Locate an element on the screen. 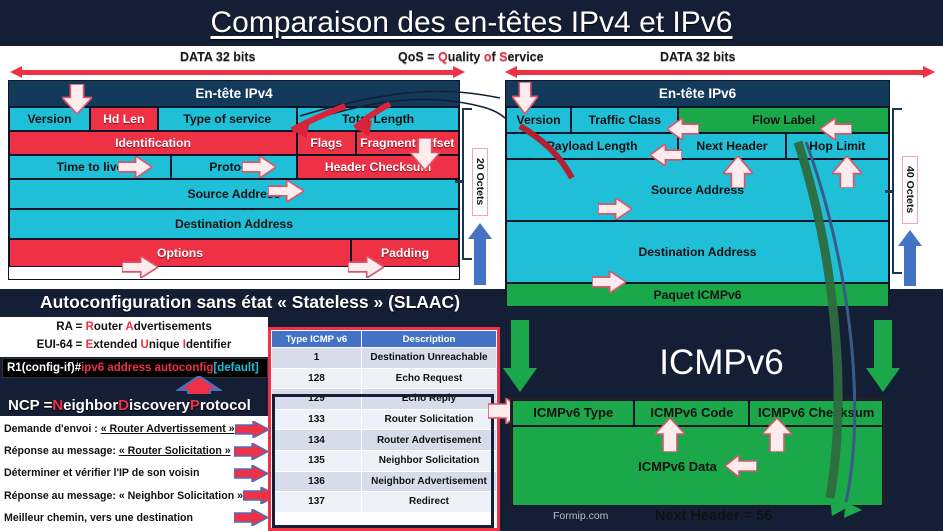  ipv4-field-source-address: Source Address is located at coordinates (234, 194).